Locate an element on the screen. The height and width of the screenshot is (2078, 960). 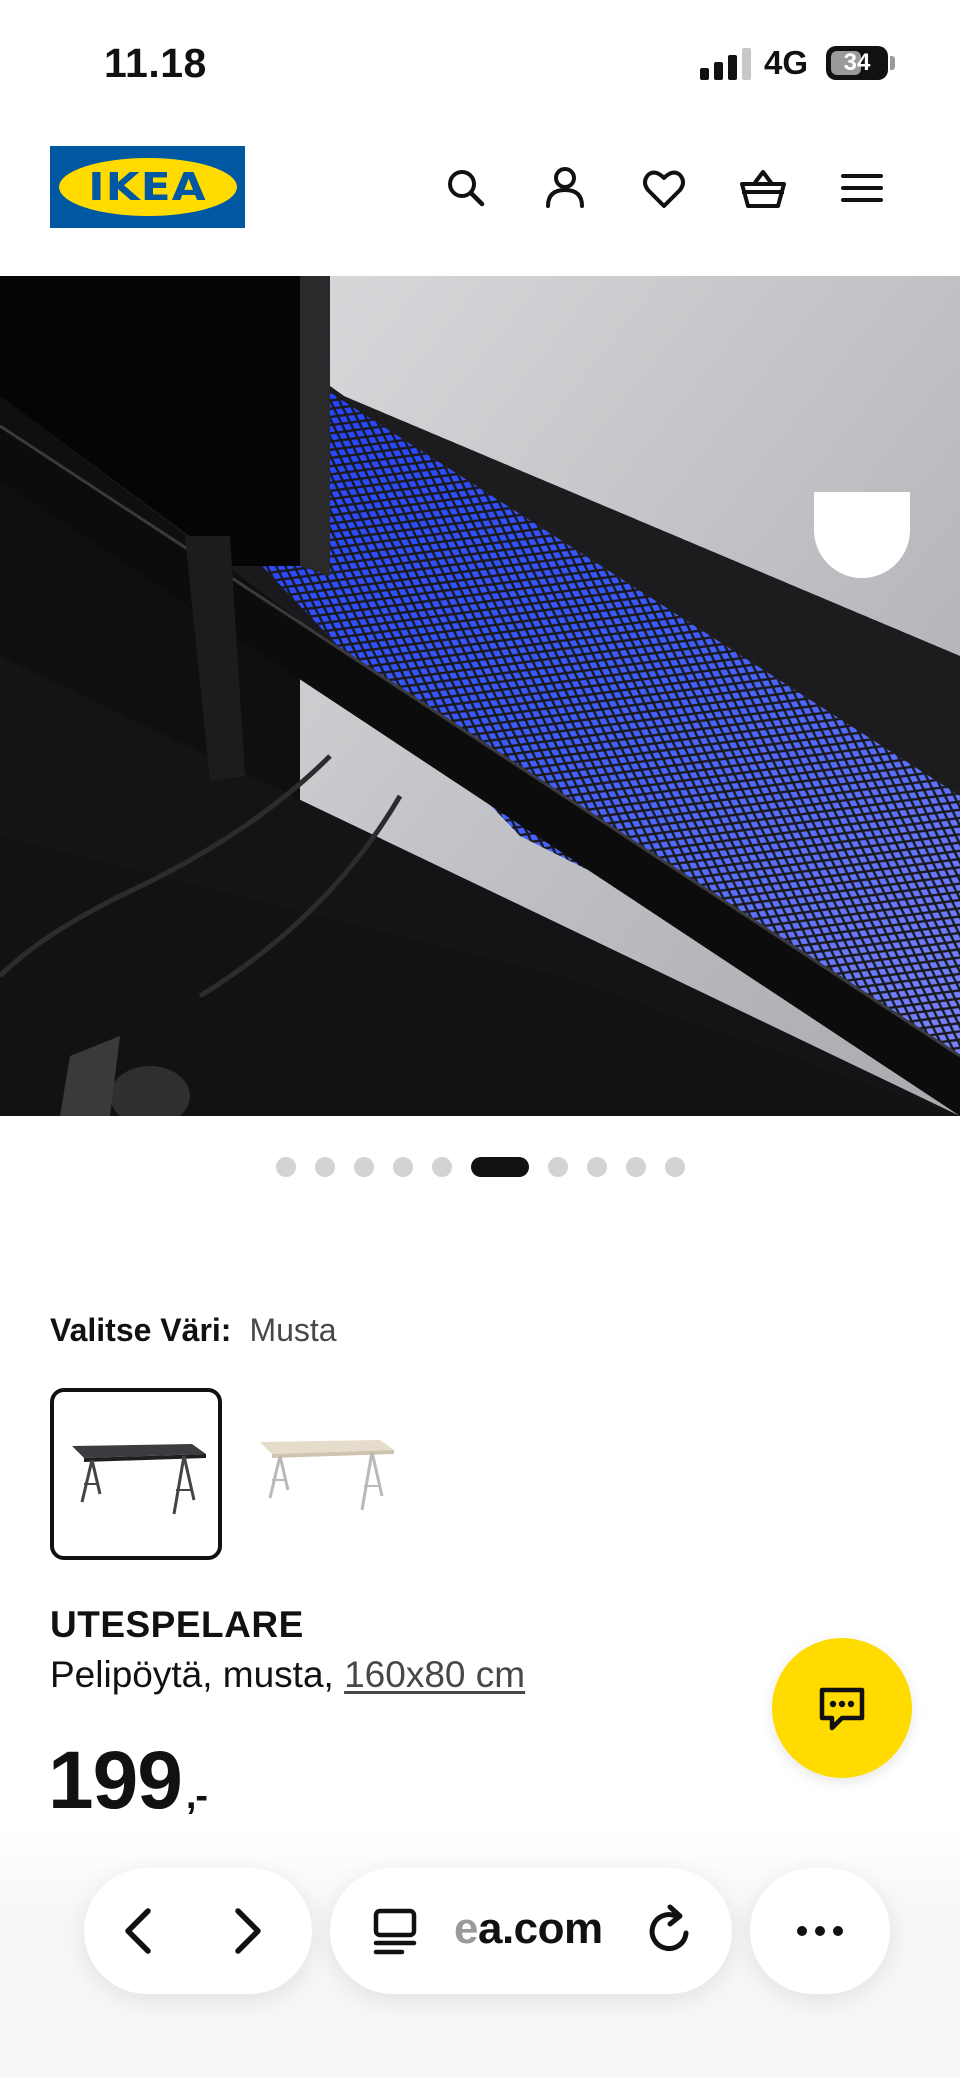
logo-text: IKEA is located at coordinates (147, 187).